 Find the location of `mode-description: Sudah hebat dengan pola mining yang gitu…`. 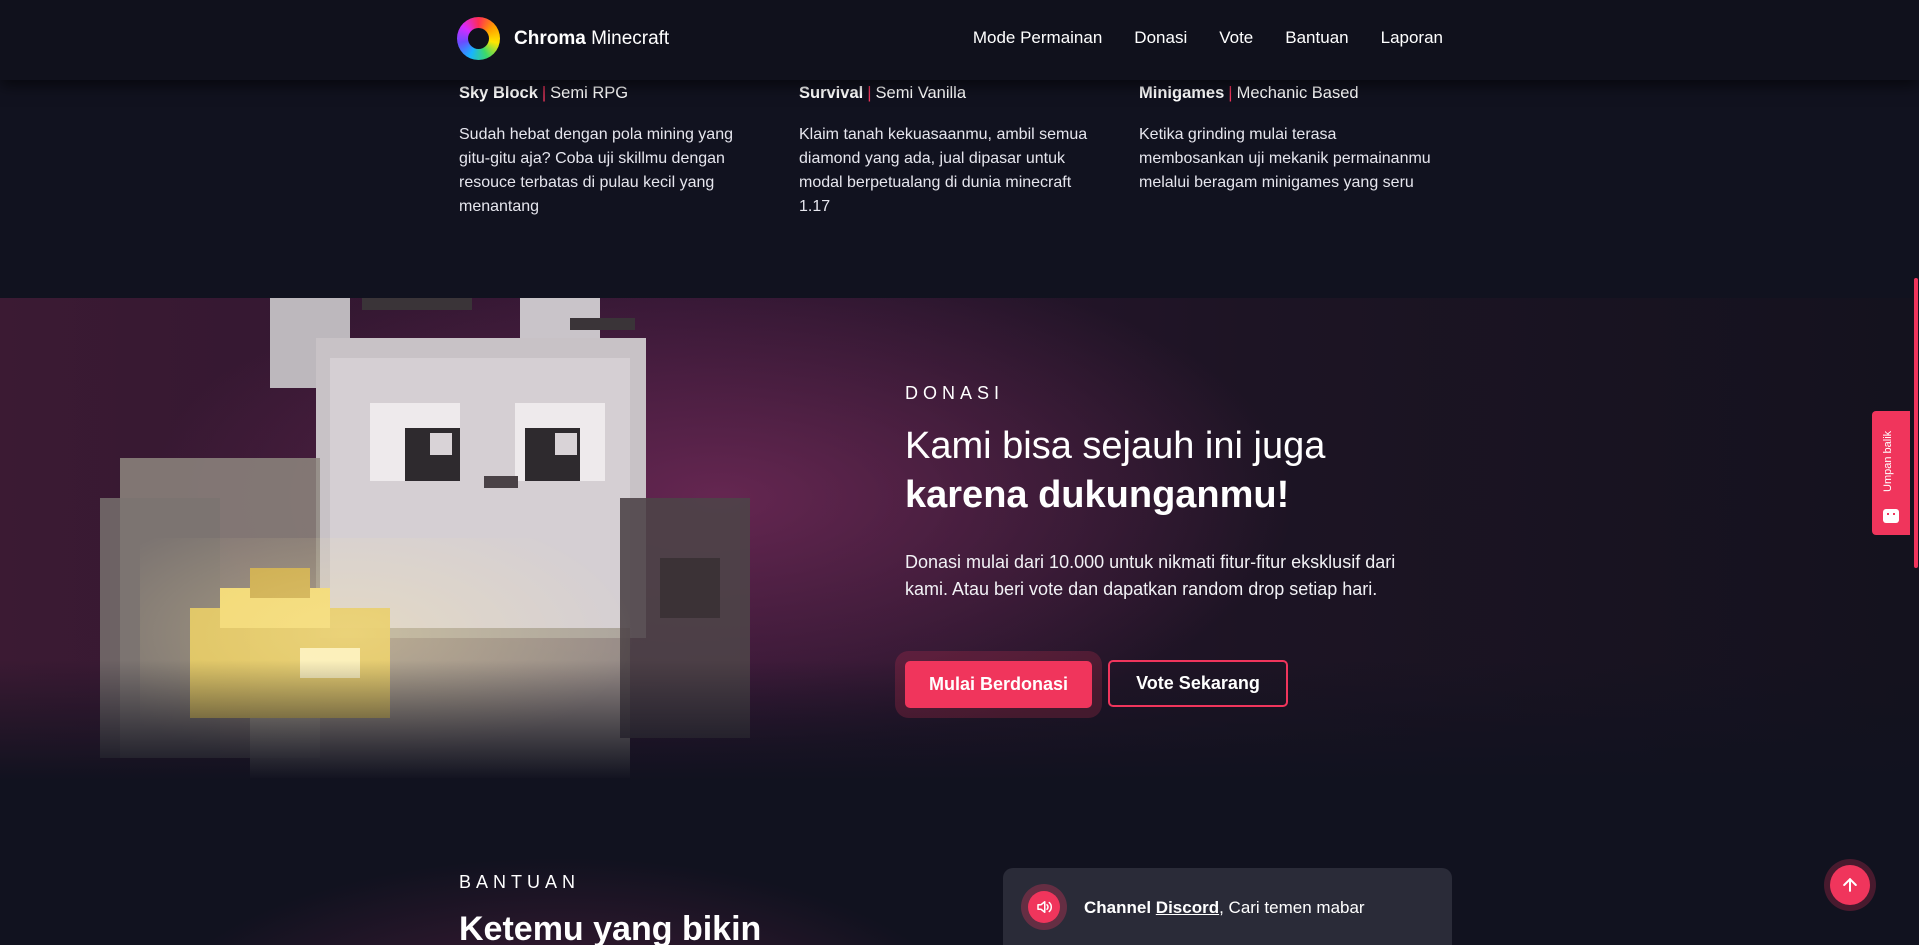

mode-description: Sudah hebat dengan pola mining yang gitu… is located at coordinates (596, 170).